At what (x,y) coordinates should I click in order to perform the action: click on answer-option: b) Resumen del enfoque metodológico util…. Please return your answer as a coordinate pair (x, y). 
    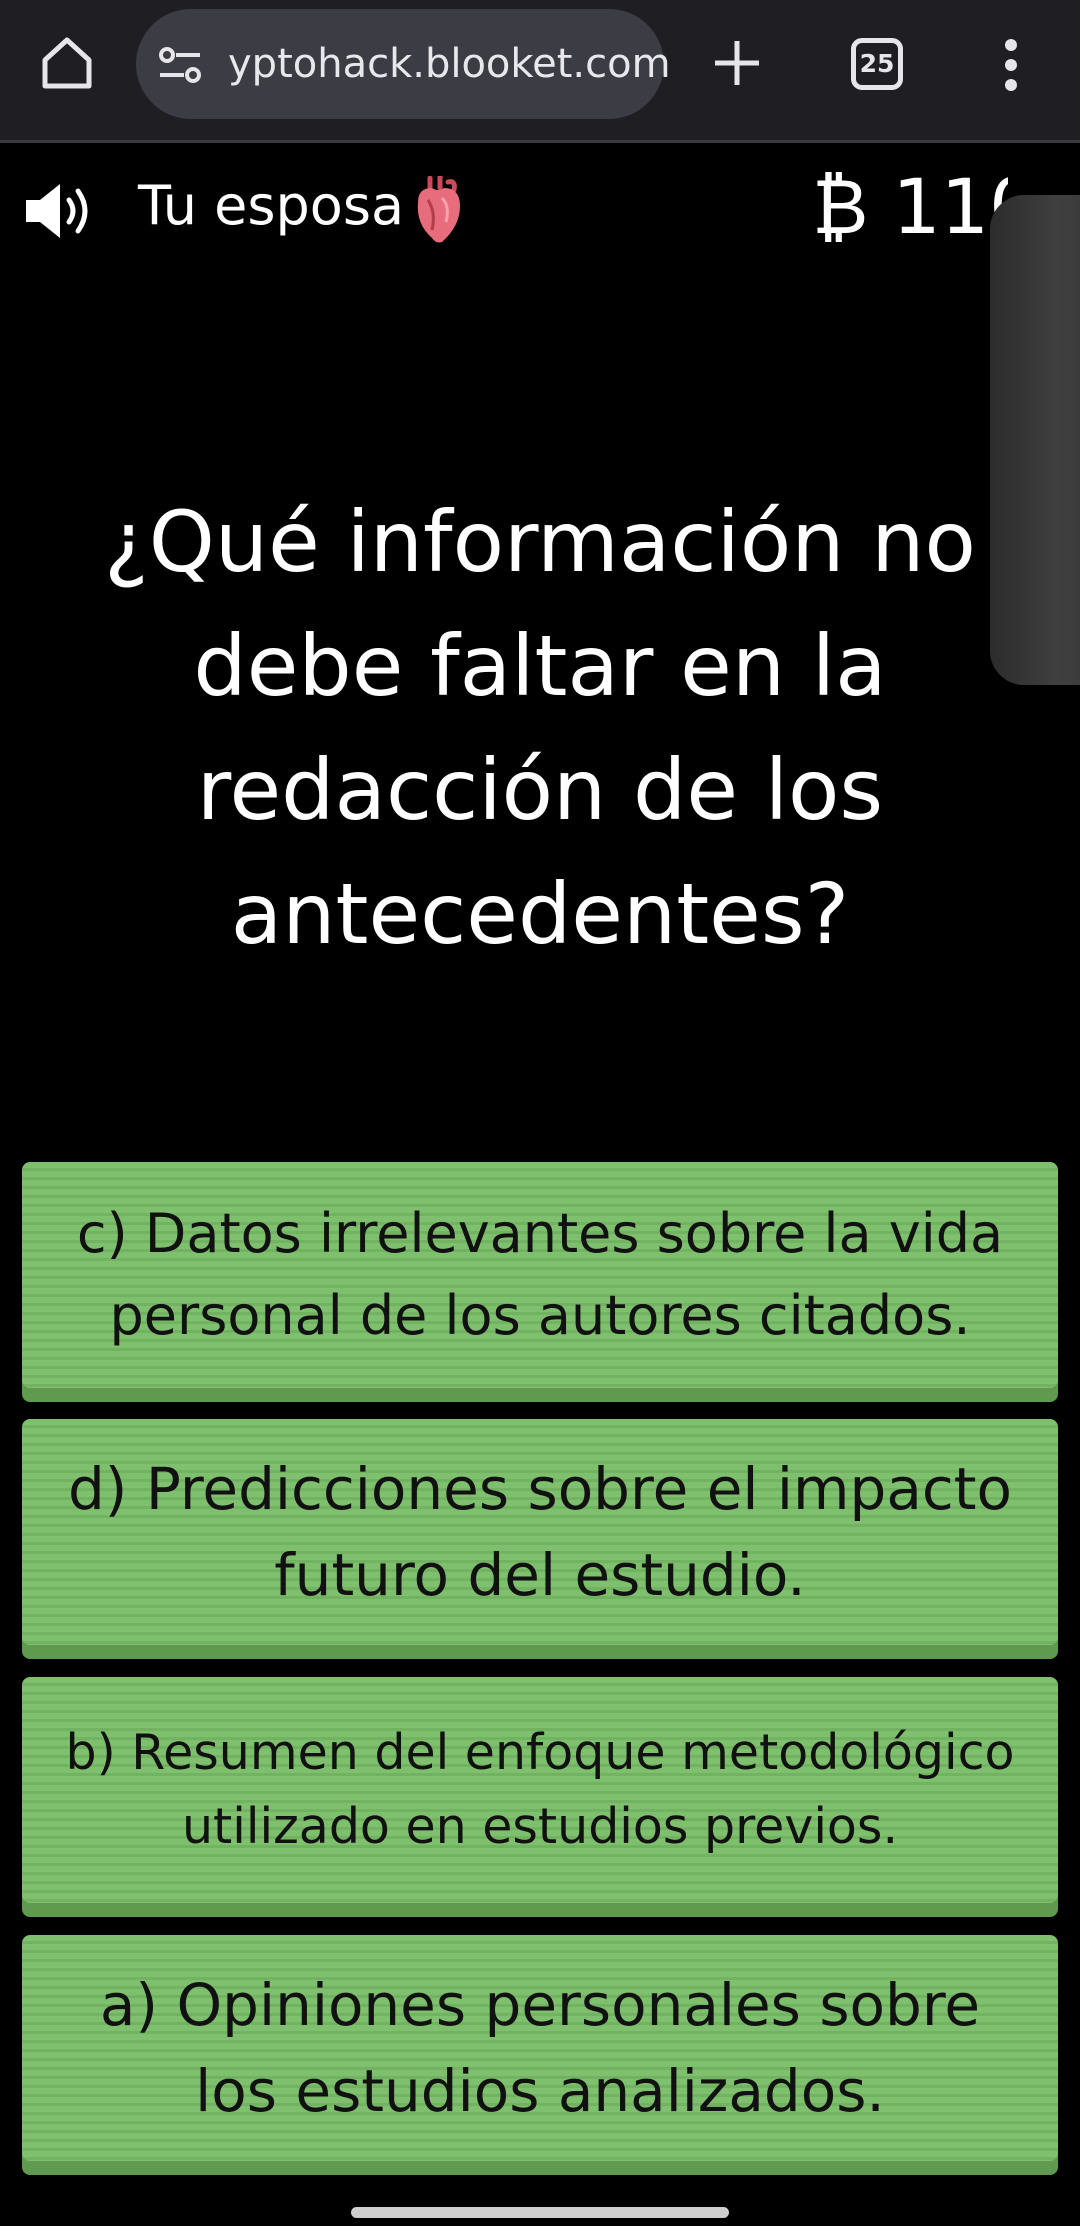
    Looking at the image, I should click on (540, 1797).